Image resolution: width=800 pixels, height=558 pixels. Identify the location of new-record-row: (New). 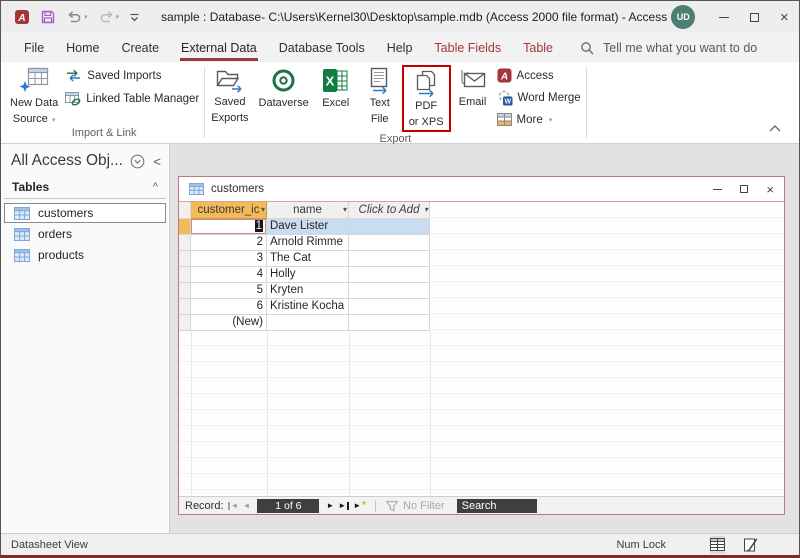
(305, 323).